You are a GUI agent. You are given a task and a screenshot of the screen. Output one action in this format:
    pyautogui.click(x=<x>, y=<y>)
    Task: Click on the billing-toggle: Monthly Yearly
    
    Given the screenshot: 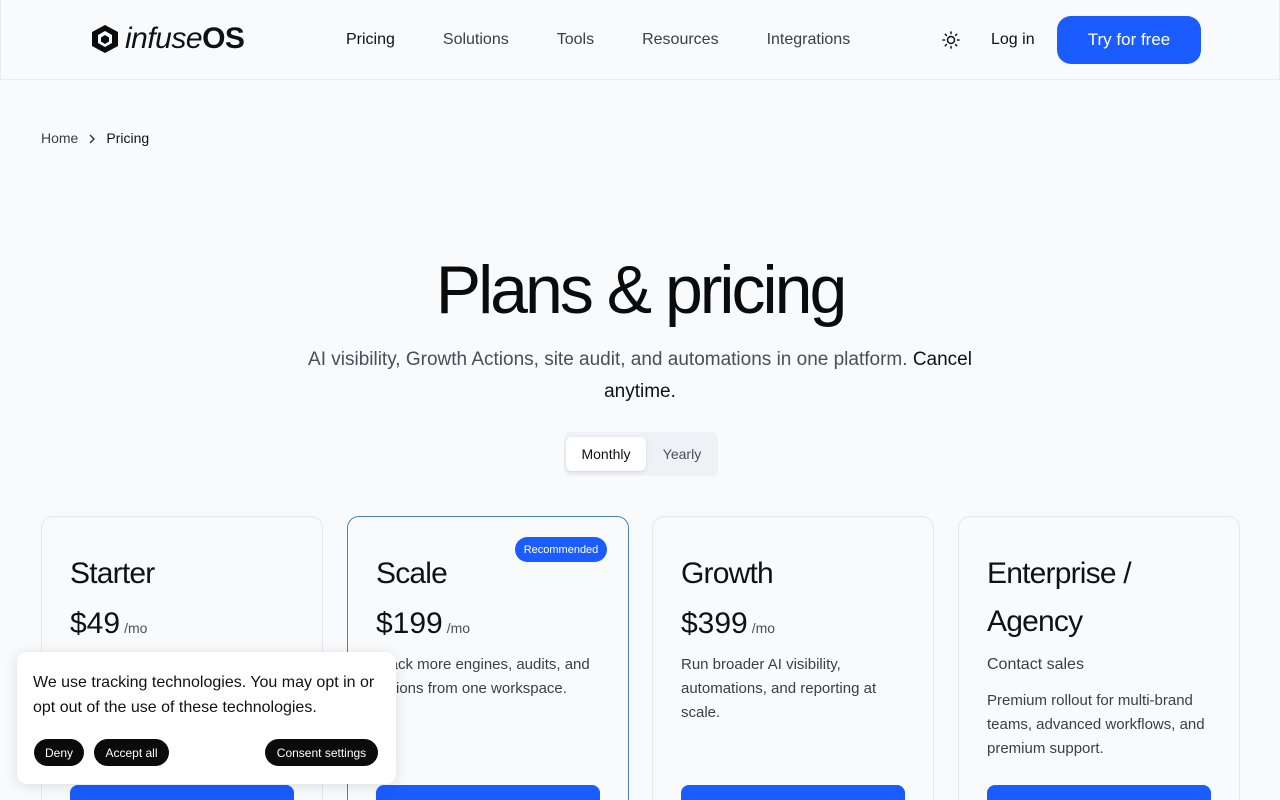 What is the action you would take?
    pyautogui.click(x=641, y=454)
    